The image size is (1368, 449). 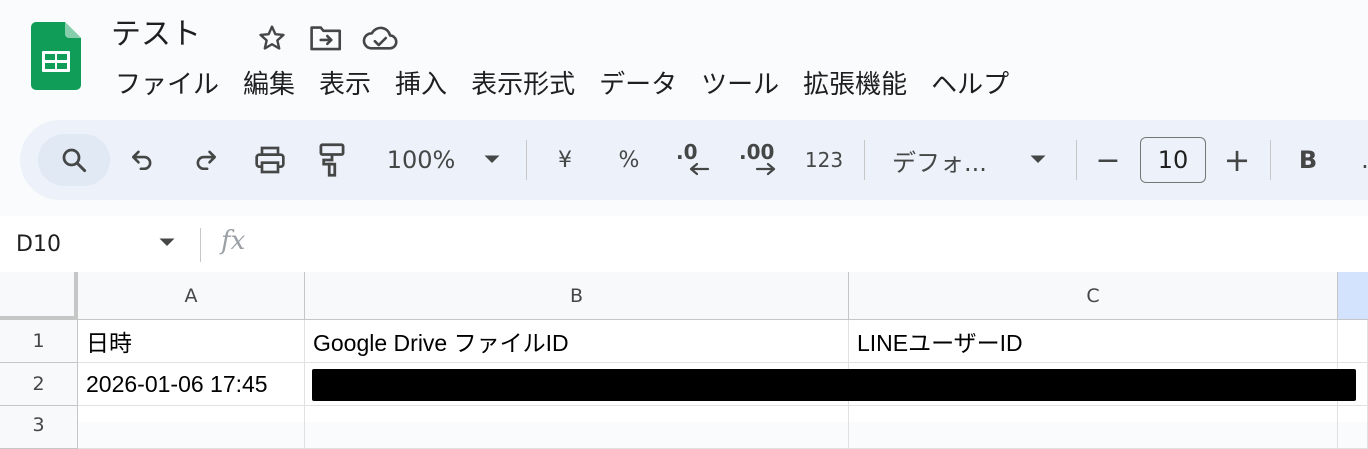 I want to click on currency-format-button: ¥, so click(x=565, y=160).